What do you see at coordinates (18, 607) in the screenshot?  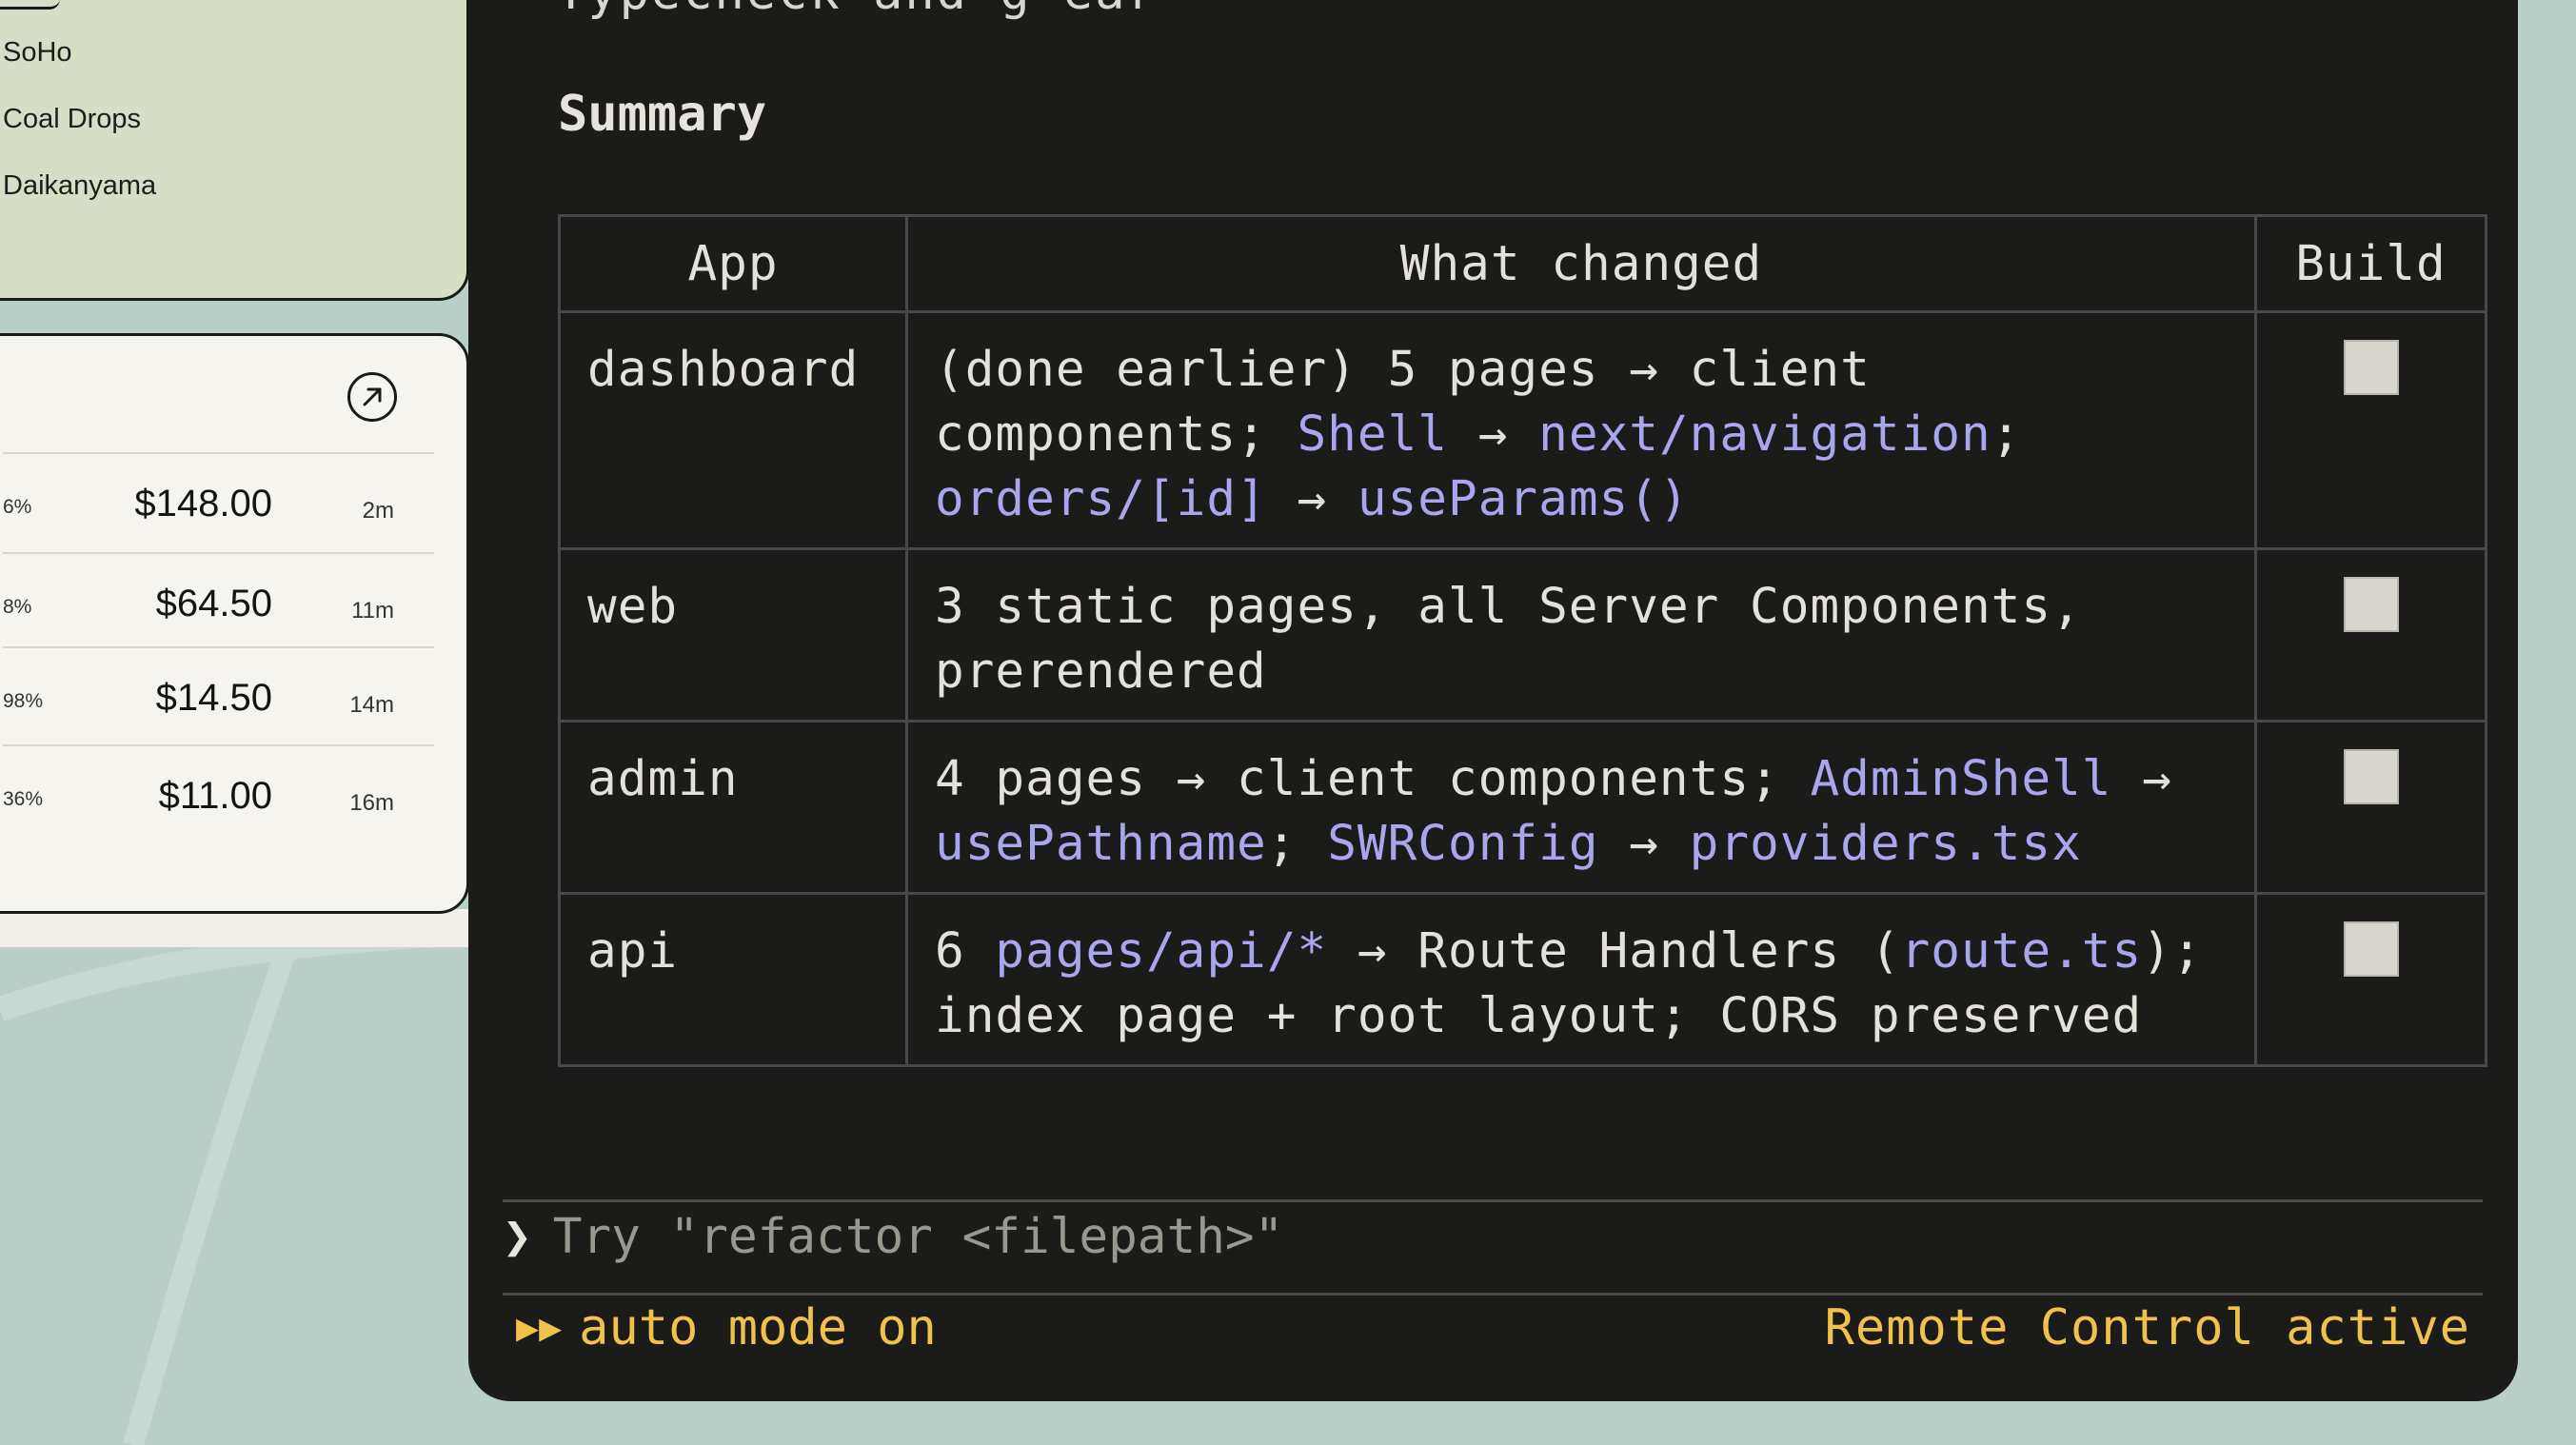 I see `payment-percent: 8%` at bounding box center [18, 607].